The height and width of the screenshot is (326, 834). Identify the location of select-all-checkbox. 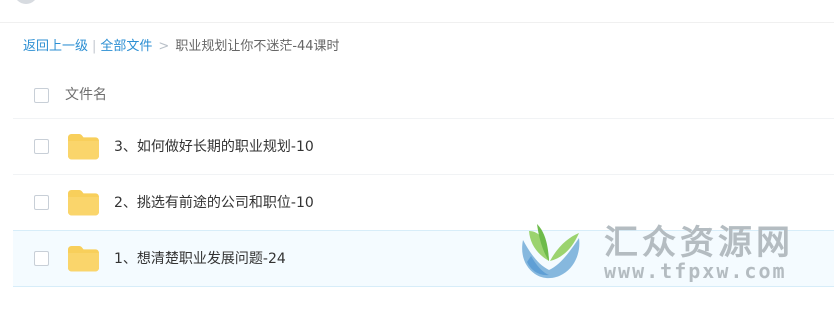
(41, 95).